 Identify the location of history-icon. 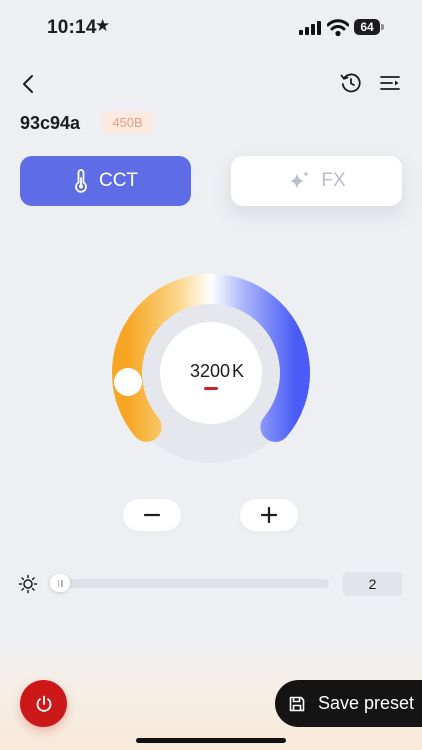
(350, 83).